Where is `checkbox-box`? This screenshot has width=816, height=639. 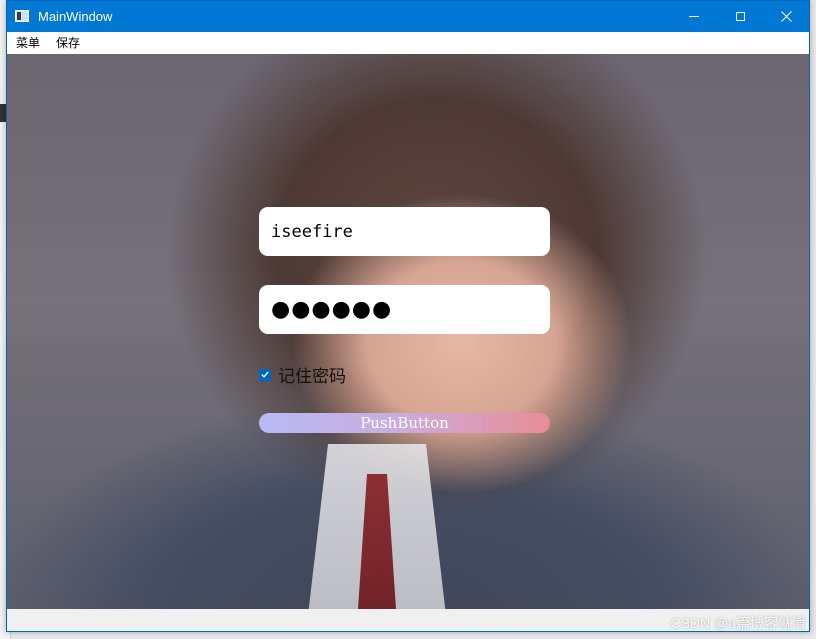 checkbox-box is located at coordinates (265, 374).